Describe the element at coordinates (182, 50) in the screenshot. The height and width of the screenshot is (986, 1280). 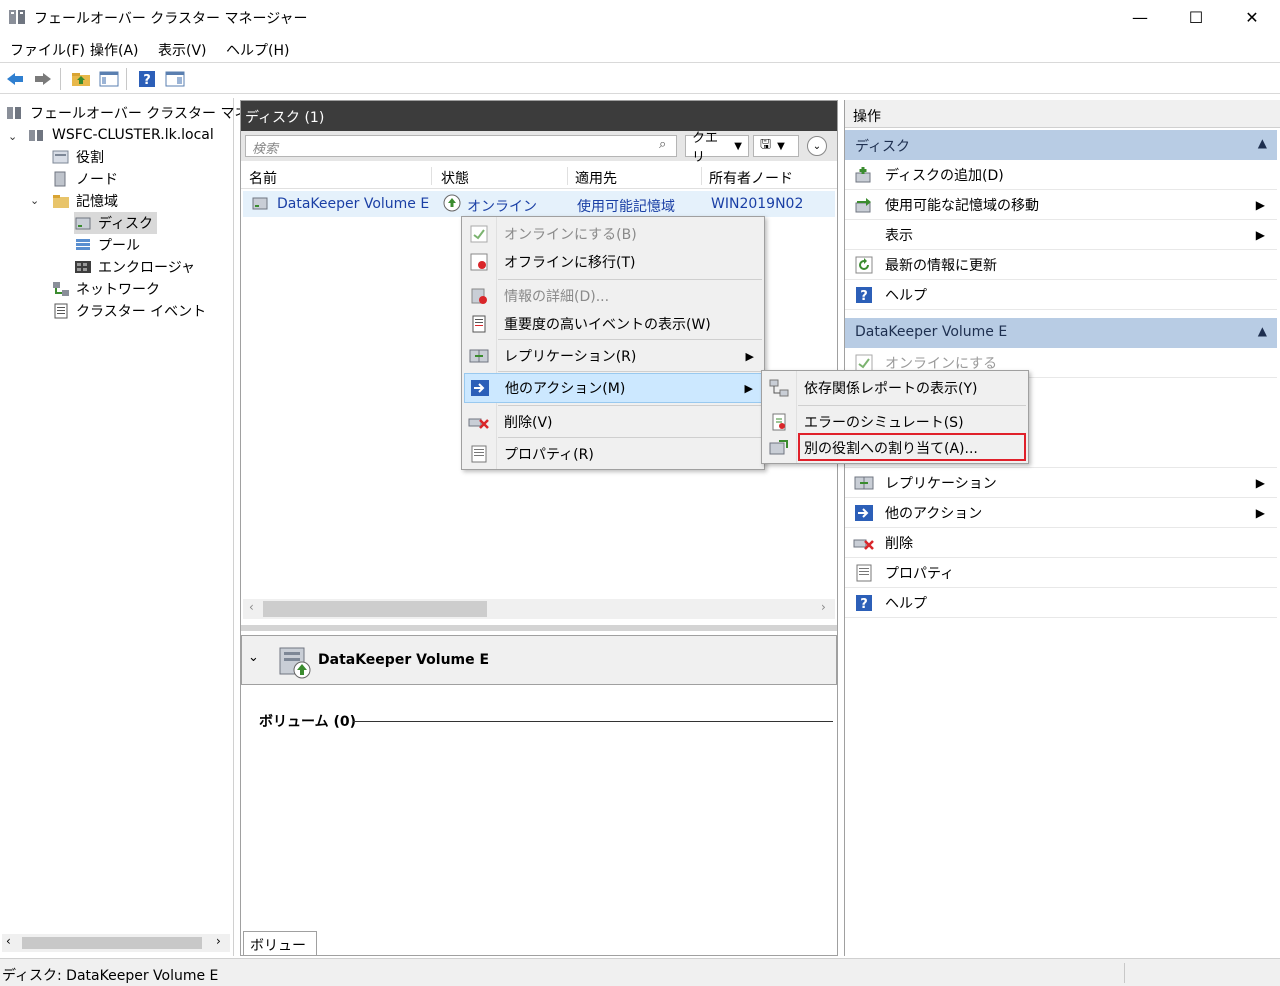
I see `menu-view: 表示(V)` at that location.